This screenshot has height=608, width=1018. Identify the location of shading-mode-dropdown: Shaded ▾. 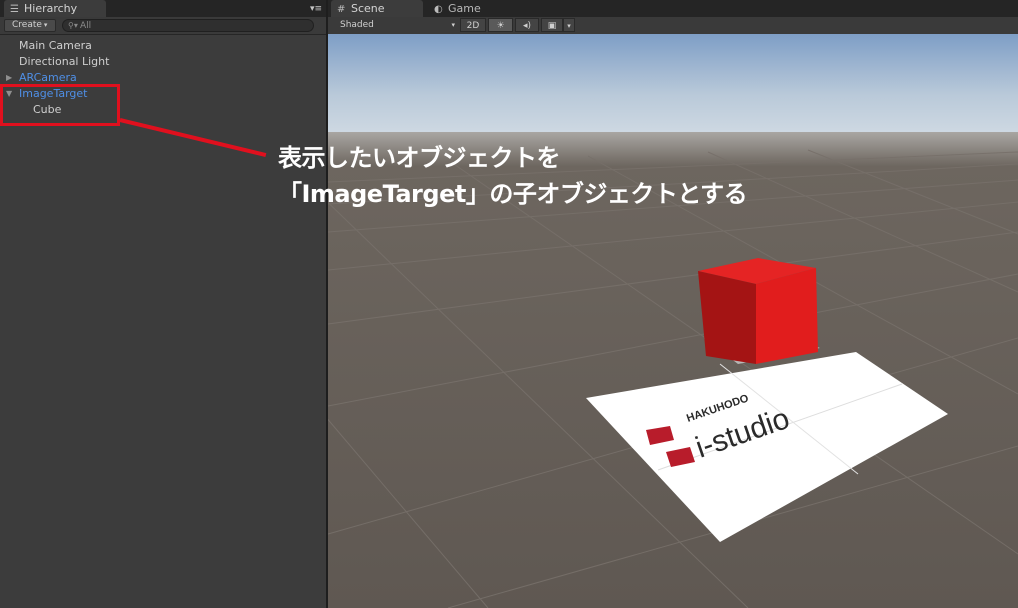
(394, 25).